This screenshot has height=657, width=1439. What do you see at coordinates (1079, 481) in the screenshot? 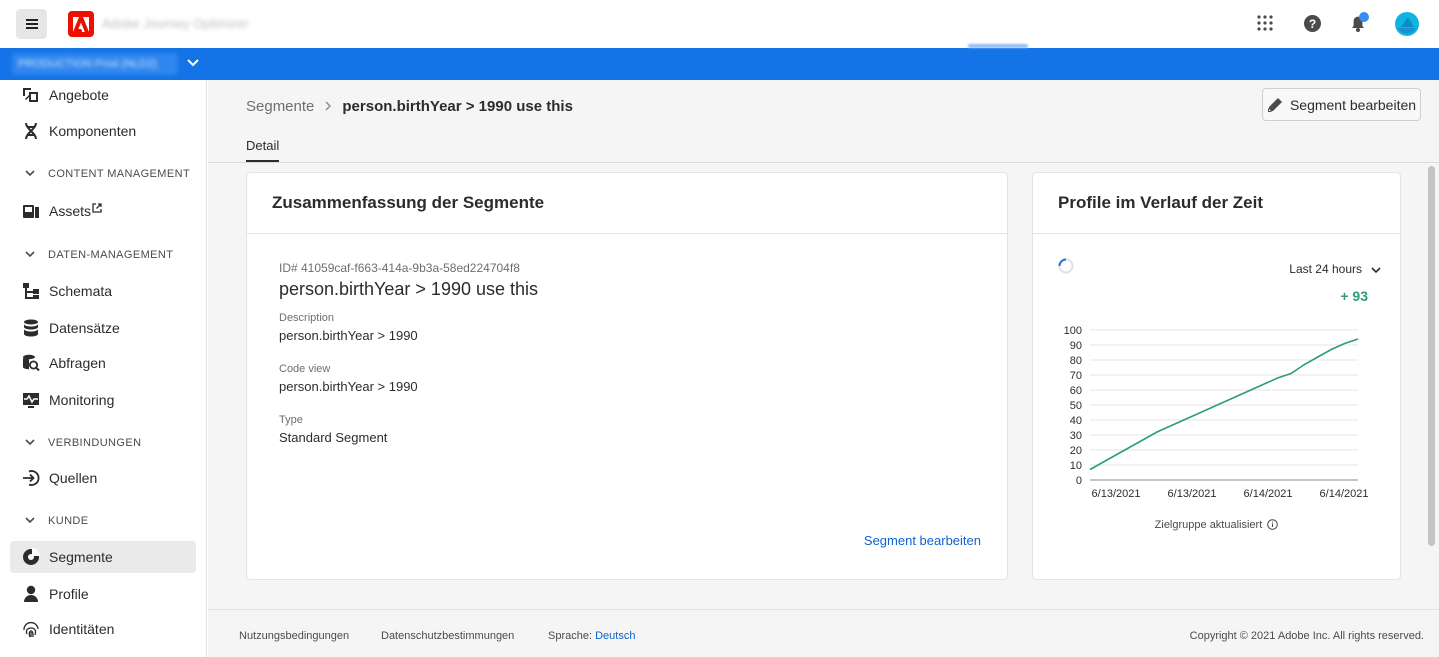
I see `y-tick-label: 0` at bounding box center [1079, 481].